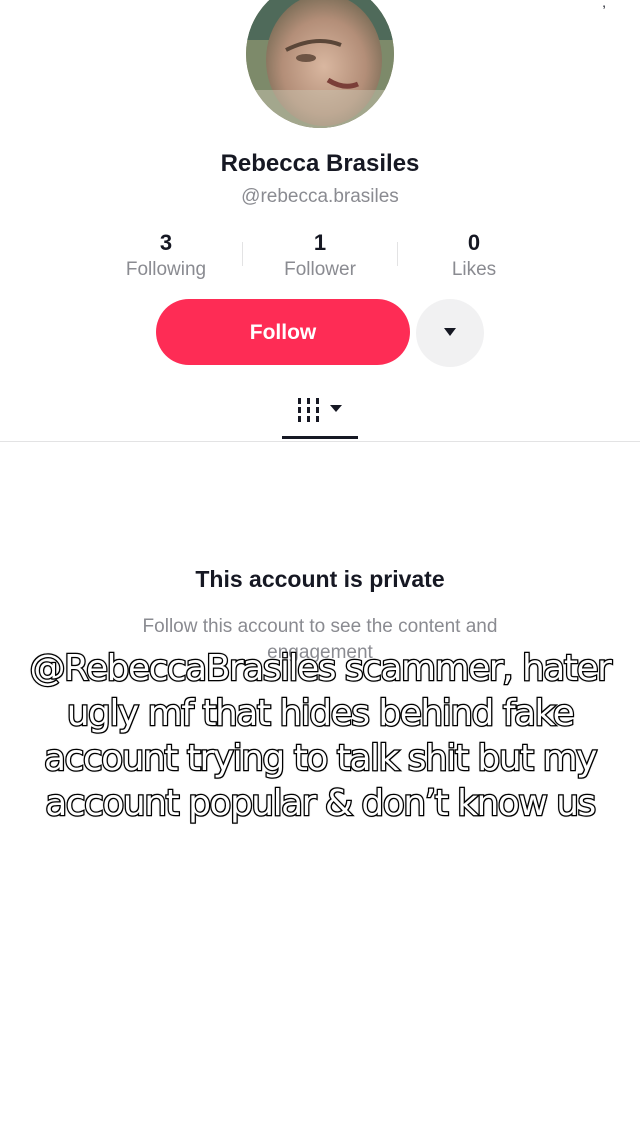 The image size is (640, 1138). I want to click on display-name: Rebecca Brasiles, so click(320, 163).